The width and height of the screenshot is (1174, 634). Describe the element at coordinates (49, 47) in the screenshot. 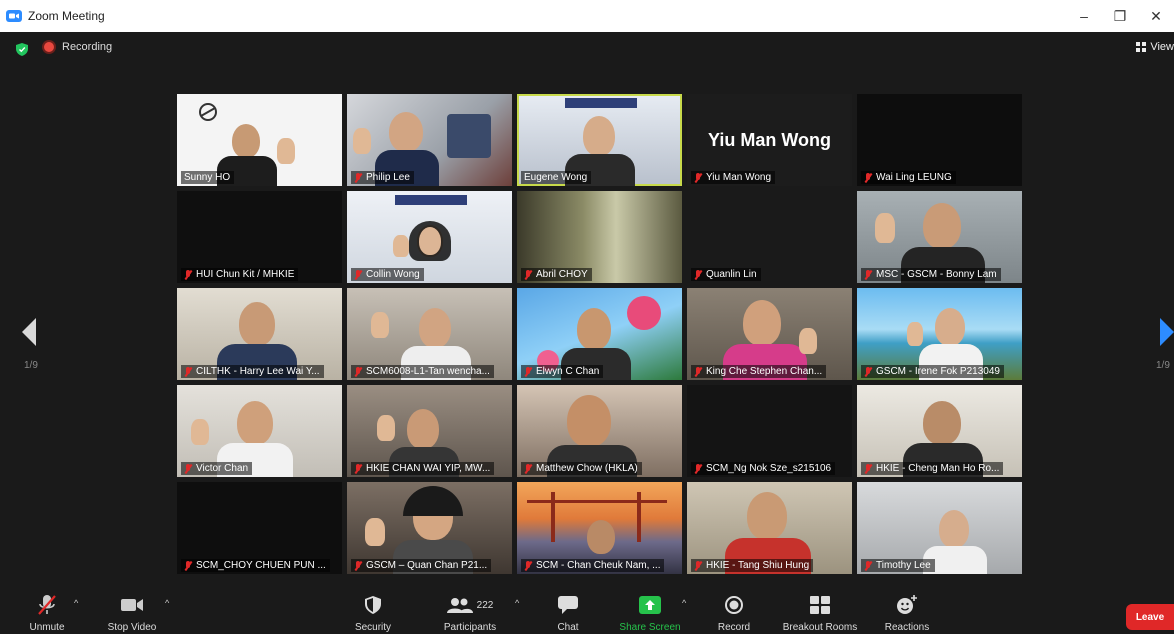

I see `recording-dot-icon` at that location.